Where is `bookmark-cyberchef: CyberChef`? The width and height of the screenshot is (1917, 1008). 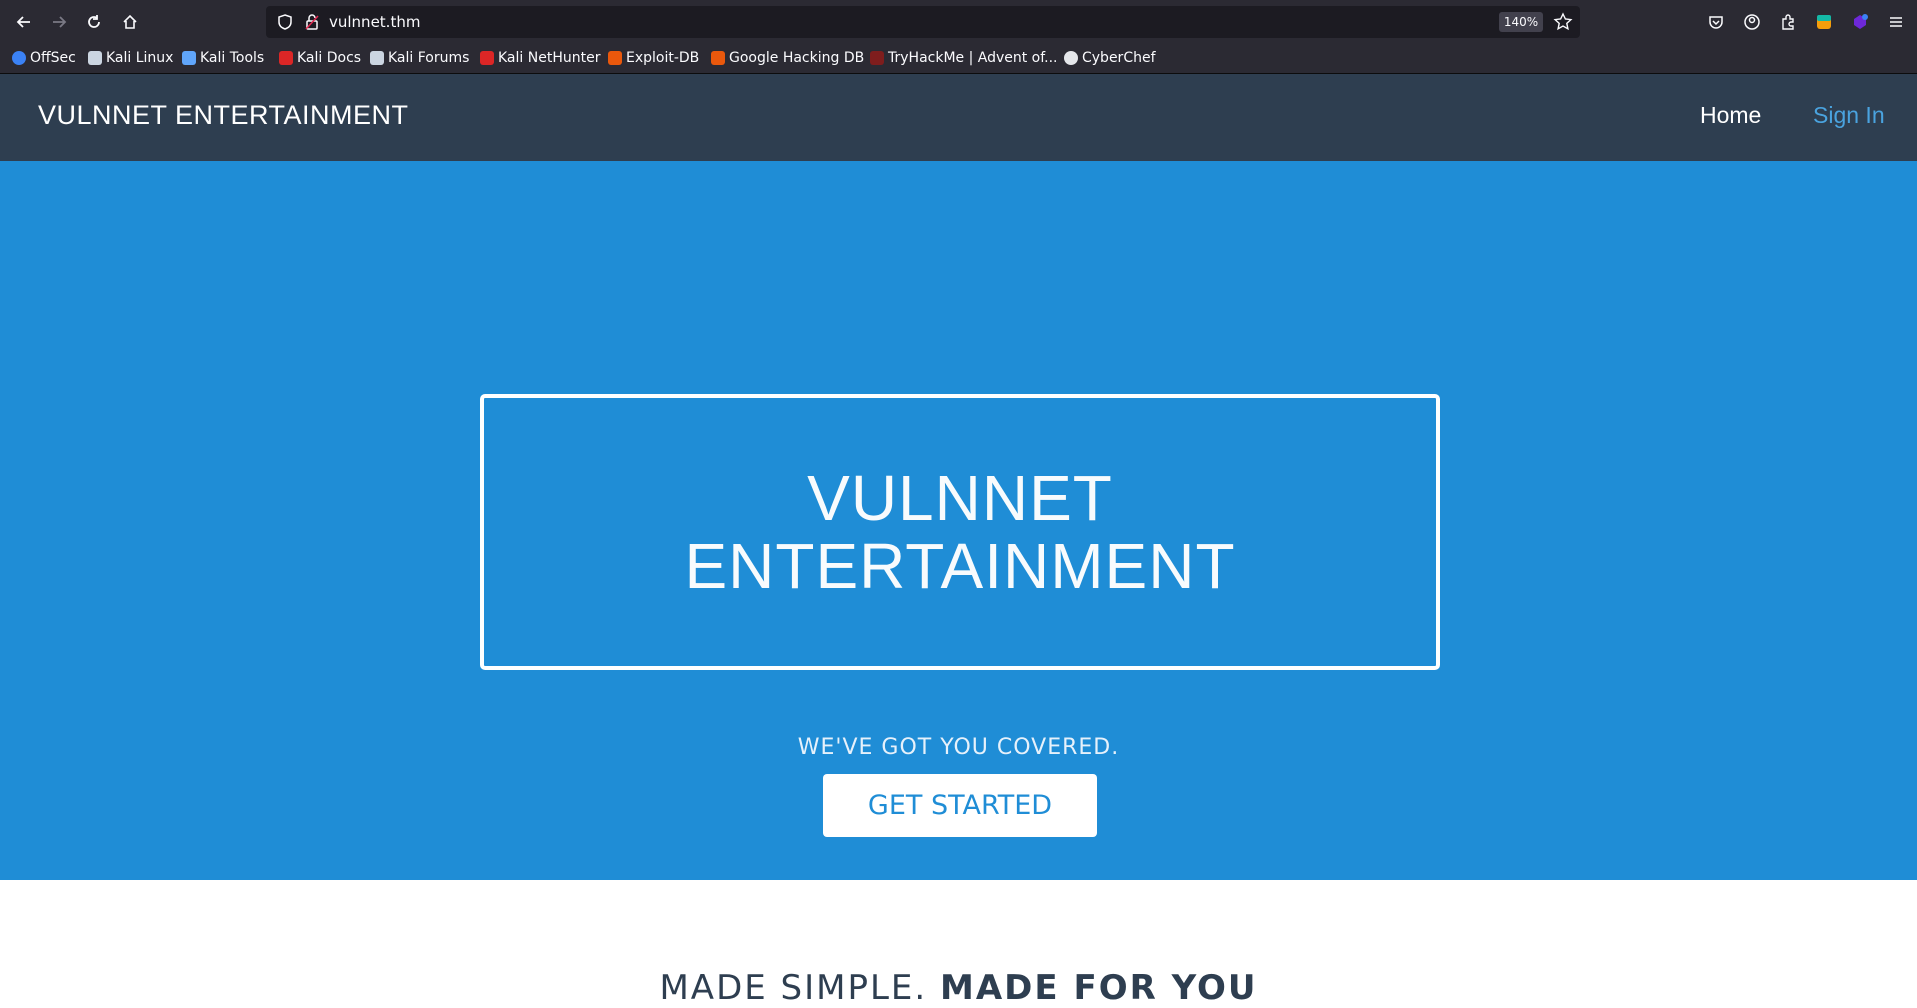
bookmark-cyberchef: CyberChef is located at coordinates (1110, 58).